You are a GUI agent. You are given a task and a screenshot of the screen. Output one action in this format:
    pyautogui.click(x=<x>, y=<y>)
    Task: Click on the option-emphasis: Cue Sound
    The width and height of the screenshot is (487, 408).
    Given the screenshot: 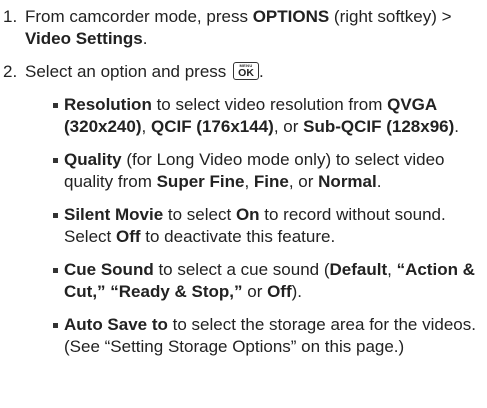 What is the action you would take?
    pyautogui.click(x=109, y=269)
    